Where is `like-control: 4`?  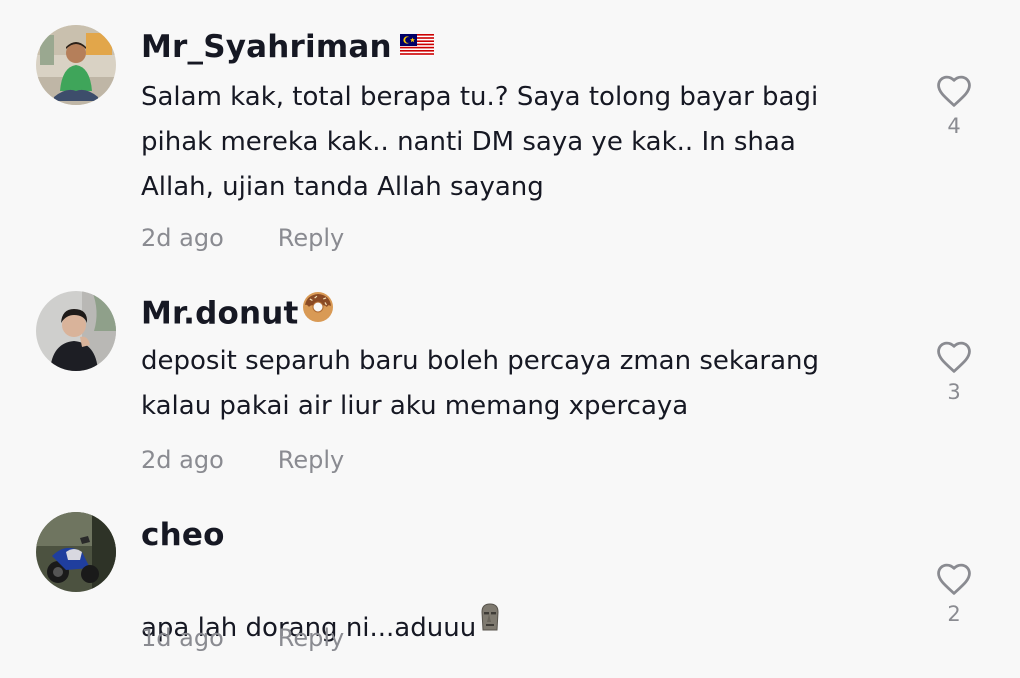
like-control: 4 is located at coordinates (954, 106).